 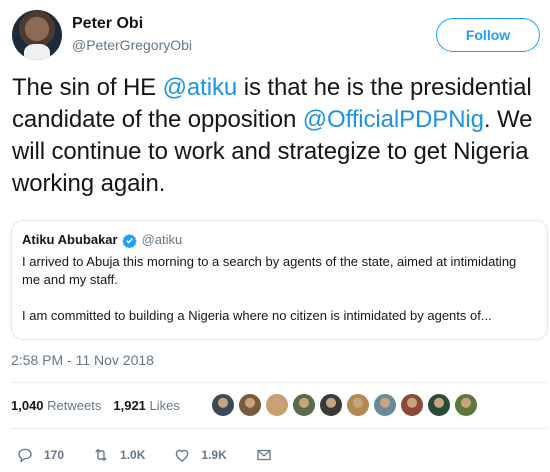 I want to click on retweets-label: Retweets, so click(x=74, y=405).